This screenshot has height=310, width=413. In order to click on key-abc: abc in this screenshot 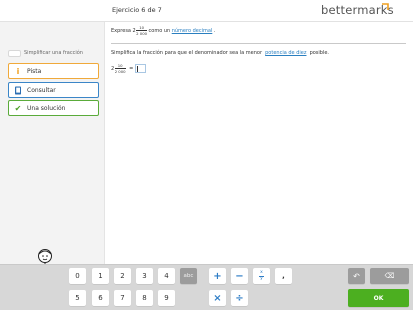, I will do `click(188, 276)`.